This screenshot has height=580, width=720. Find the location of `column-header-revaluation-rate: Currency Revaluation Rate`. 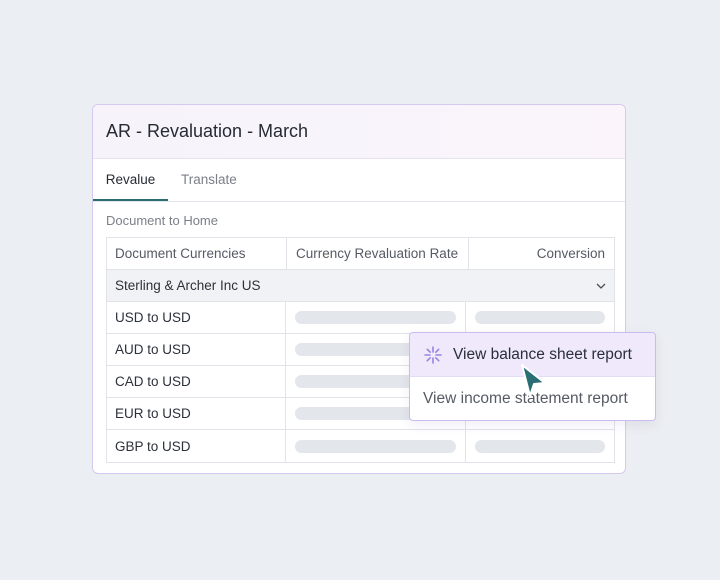

column-header-revaluation-rate: Currency Revaluation Rate is located at coordinates (378, 253).